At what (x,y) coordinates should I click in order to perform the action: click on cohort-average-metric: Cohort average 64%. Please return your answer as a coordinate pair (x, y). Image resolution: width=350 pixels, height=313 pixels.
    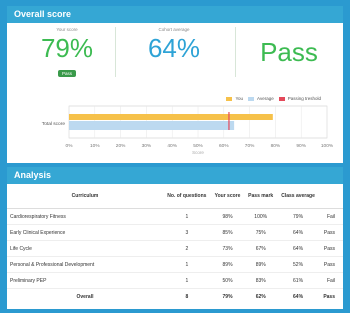
    Looking at the image, I should click on (174, 44).